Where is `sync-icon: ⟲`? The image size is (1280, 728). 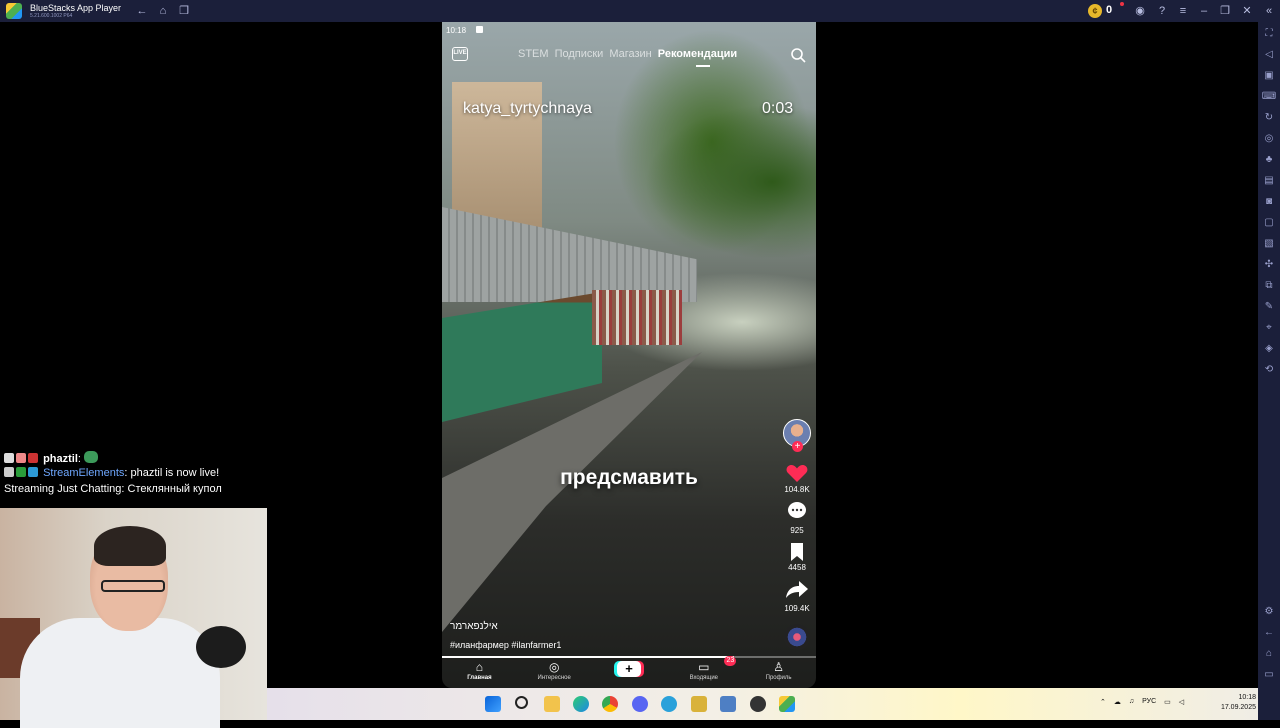
sync-icon: ⟲ is located at coordinates (1269, 370).